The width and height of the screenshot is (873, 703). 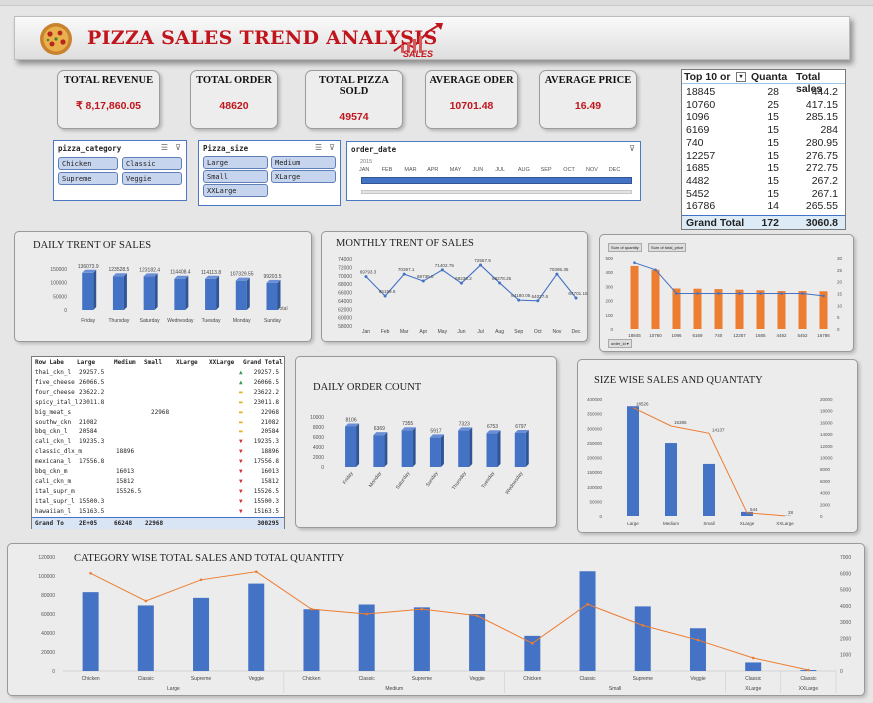 I want to click on table-row: 5452 15 267.1, so click(x=763, y=194).